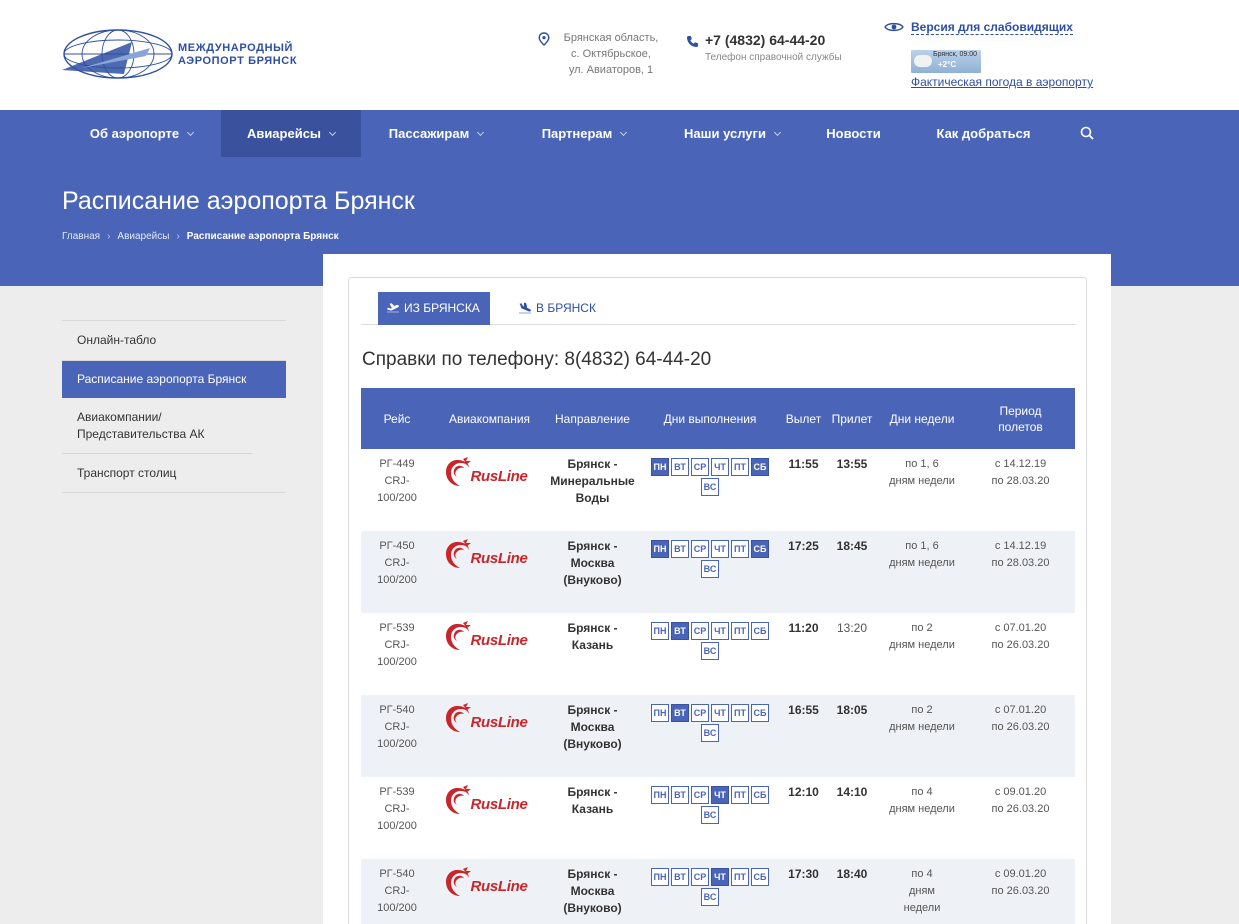 This screenshot has width=1239, height=924. What do you see at coordinates (592, 490) in the screenshot?
I see `cell-direction: Брянск - Минеральные Воды` at bounding box center [592, 490].